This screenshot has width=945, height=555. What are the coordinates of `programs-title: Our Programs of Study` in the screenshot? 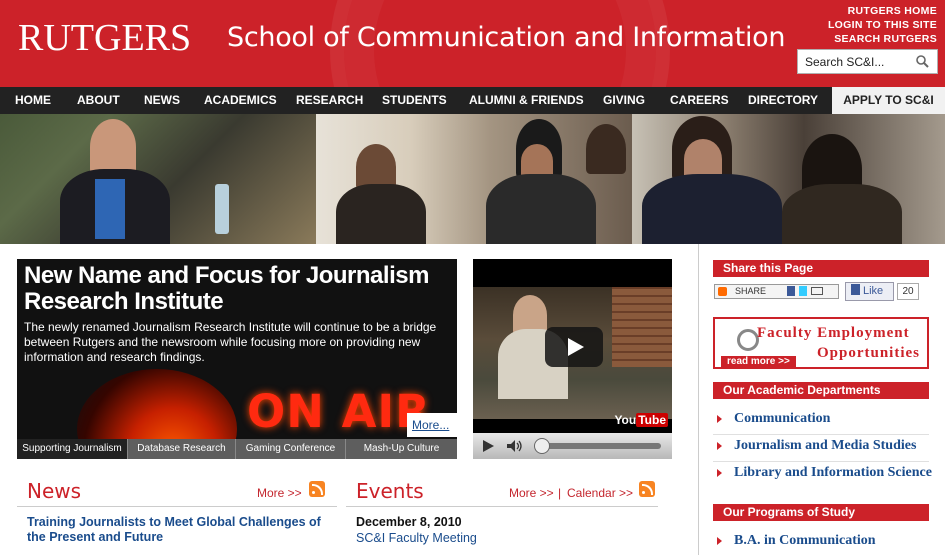 It's located at (821, 512).